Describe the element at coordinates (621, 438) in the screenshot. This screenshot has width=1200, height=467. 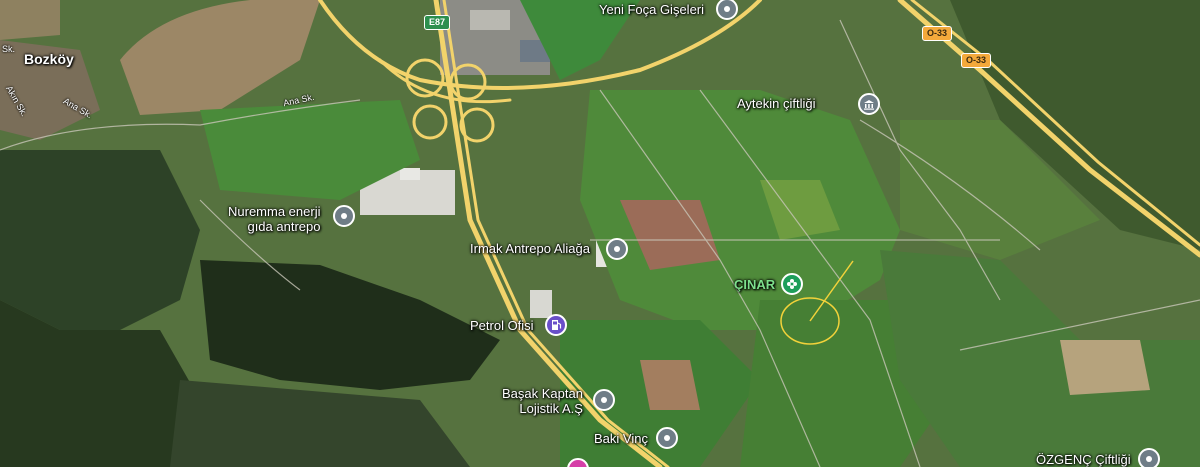
I see `place-label-baki: Baki Vinç` at that location.